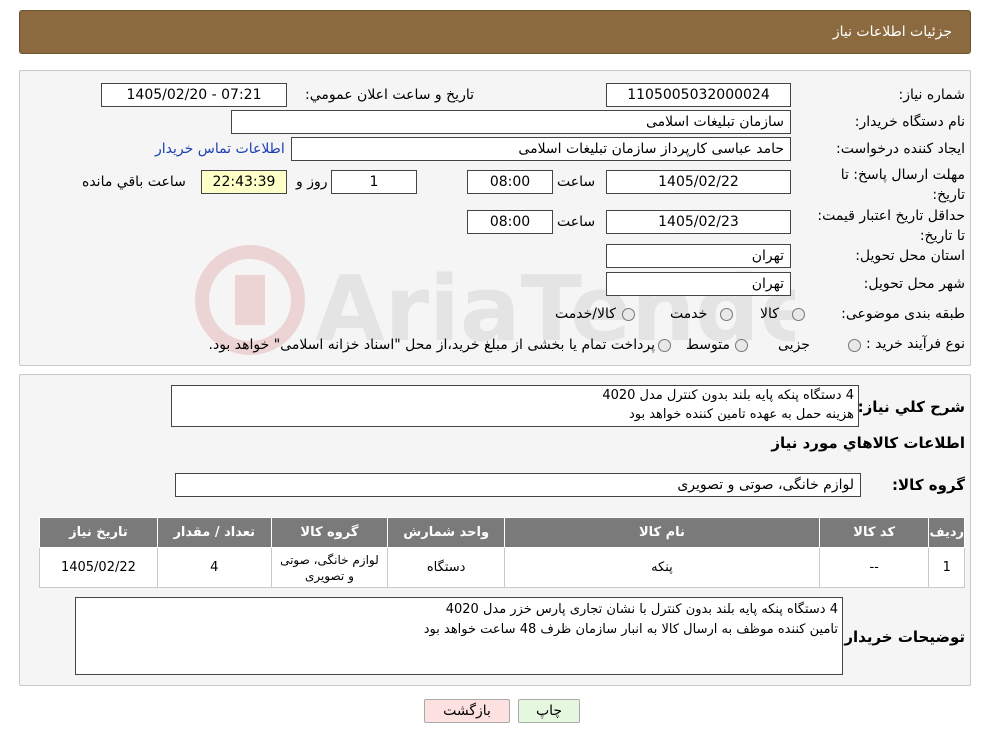  What do you see at coordinates (98, 567) in the screenshot?
I see `cell-need-date: 1405/02/22` at bounding box center [98, 567].